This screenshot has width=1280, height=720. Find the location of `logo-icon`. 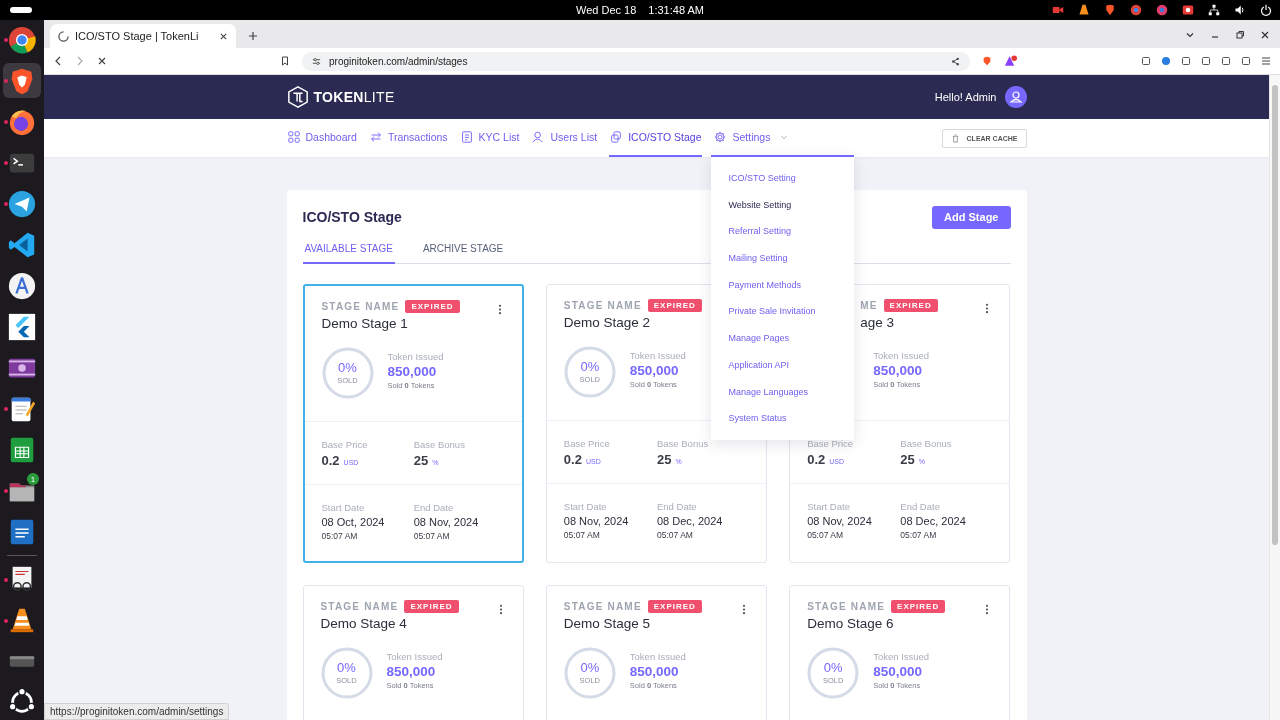

logo-icon is located at coordinates (297, 97).